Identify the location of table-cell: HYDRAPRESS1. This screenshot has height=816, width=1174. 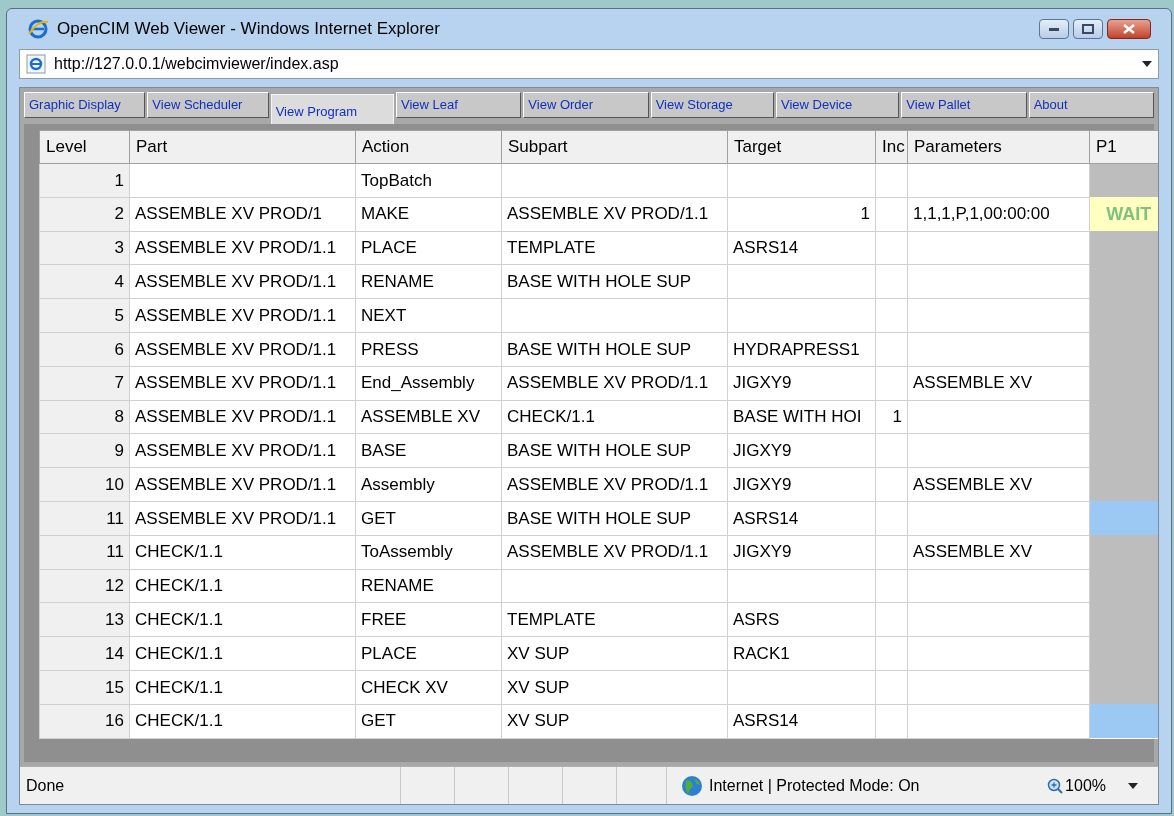
(801, 349).